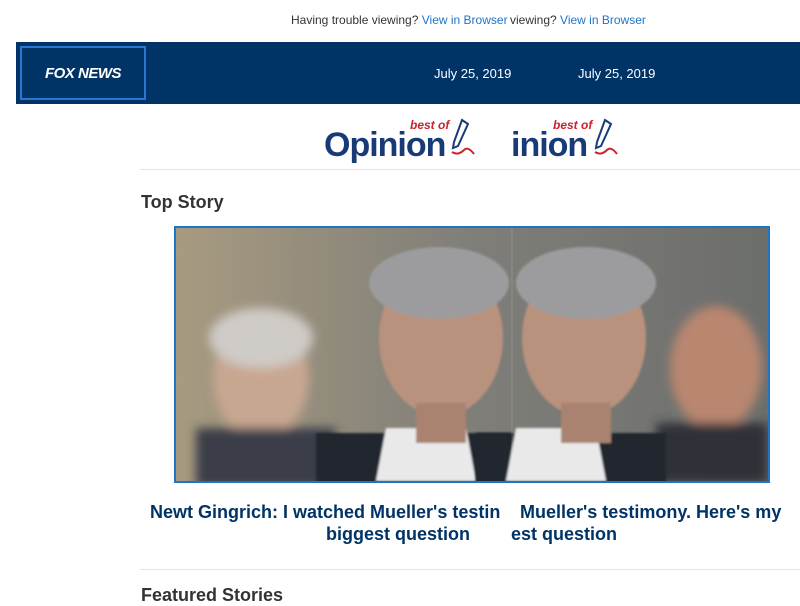 This screenshot has height=606, width=800. What do you see at coordinates (355, 20) in the screenshot?
I see `preheader-text: Having trouble viewing?` at bounding box center [355, 20].